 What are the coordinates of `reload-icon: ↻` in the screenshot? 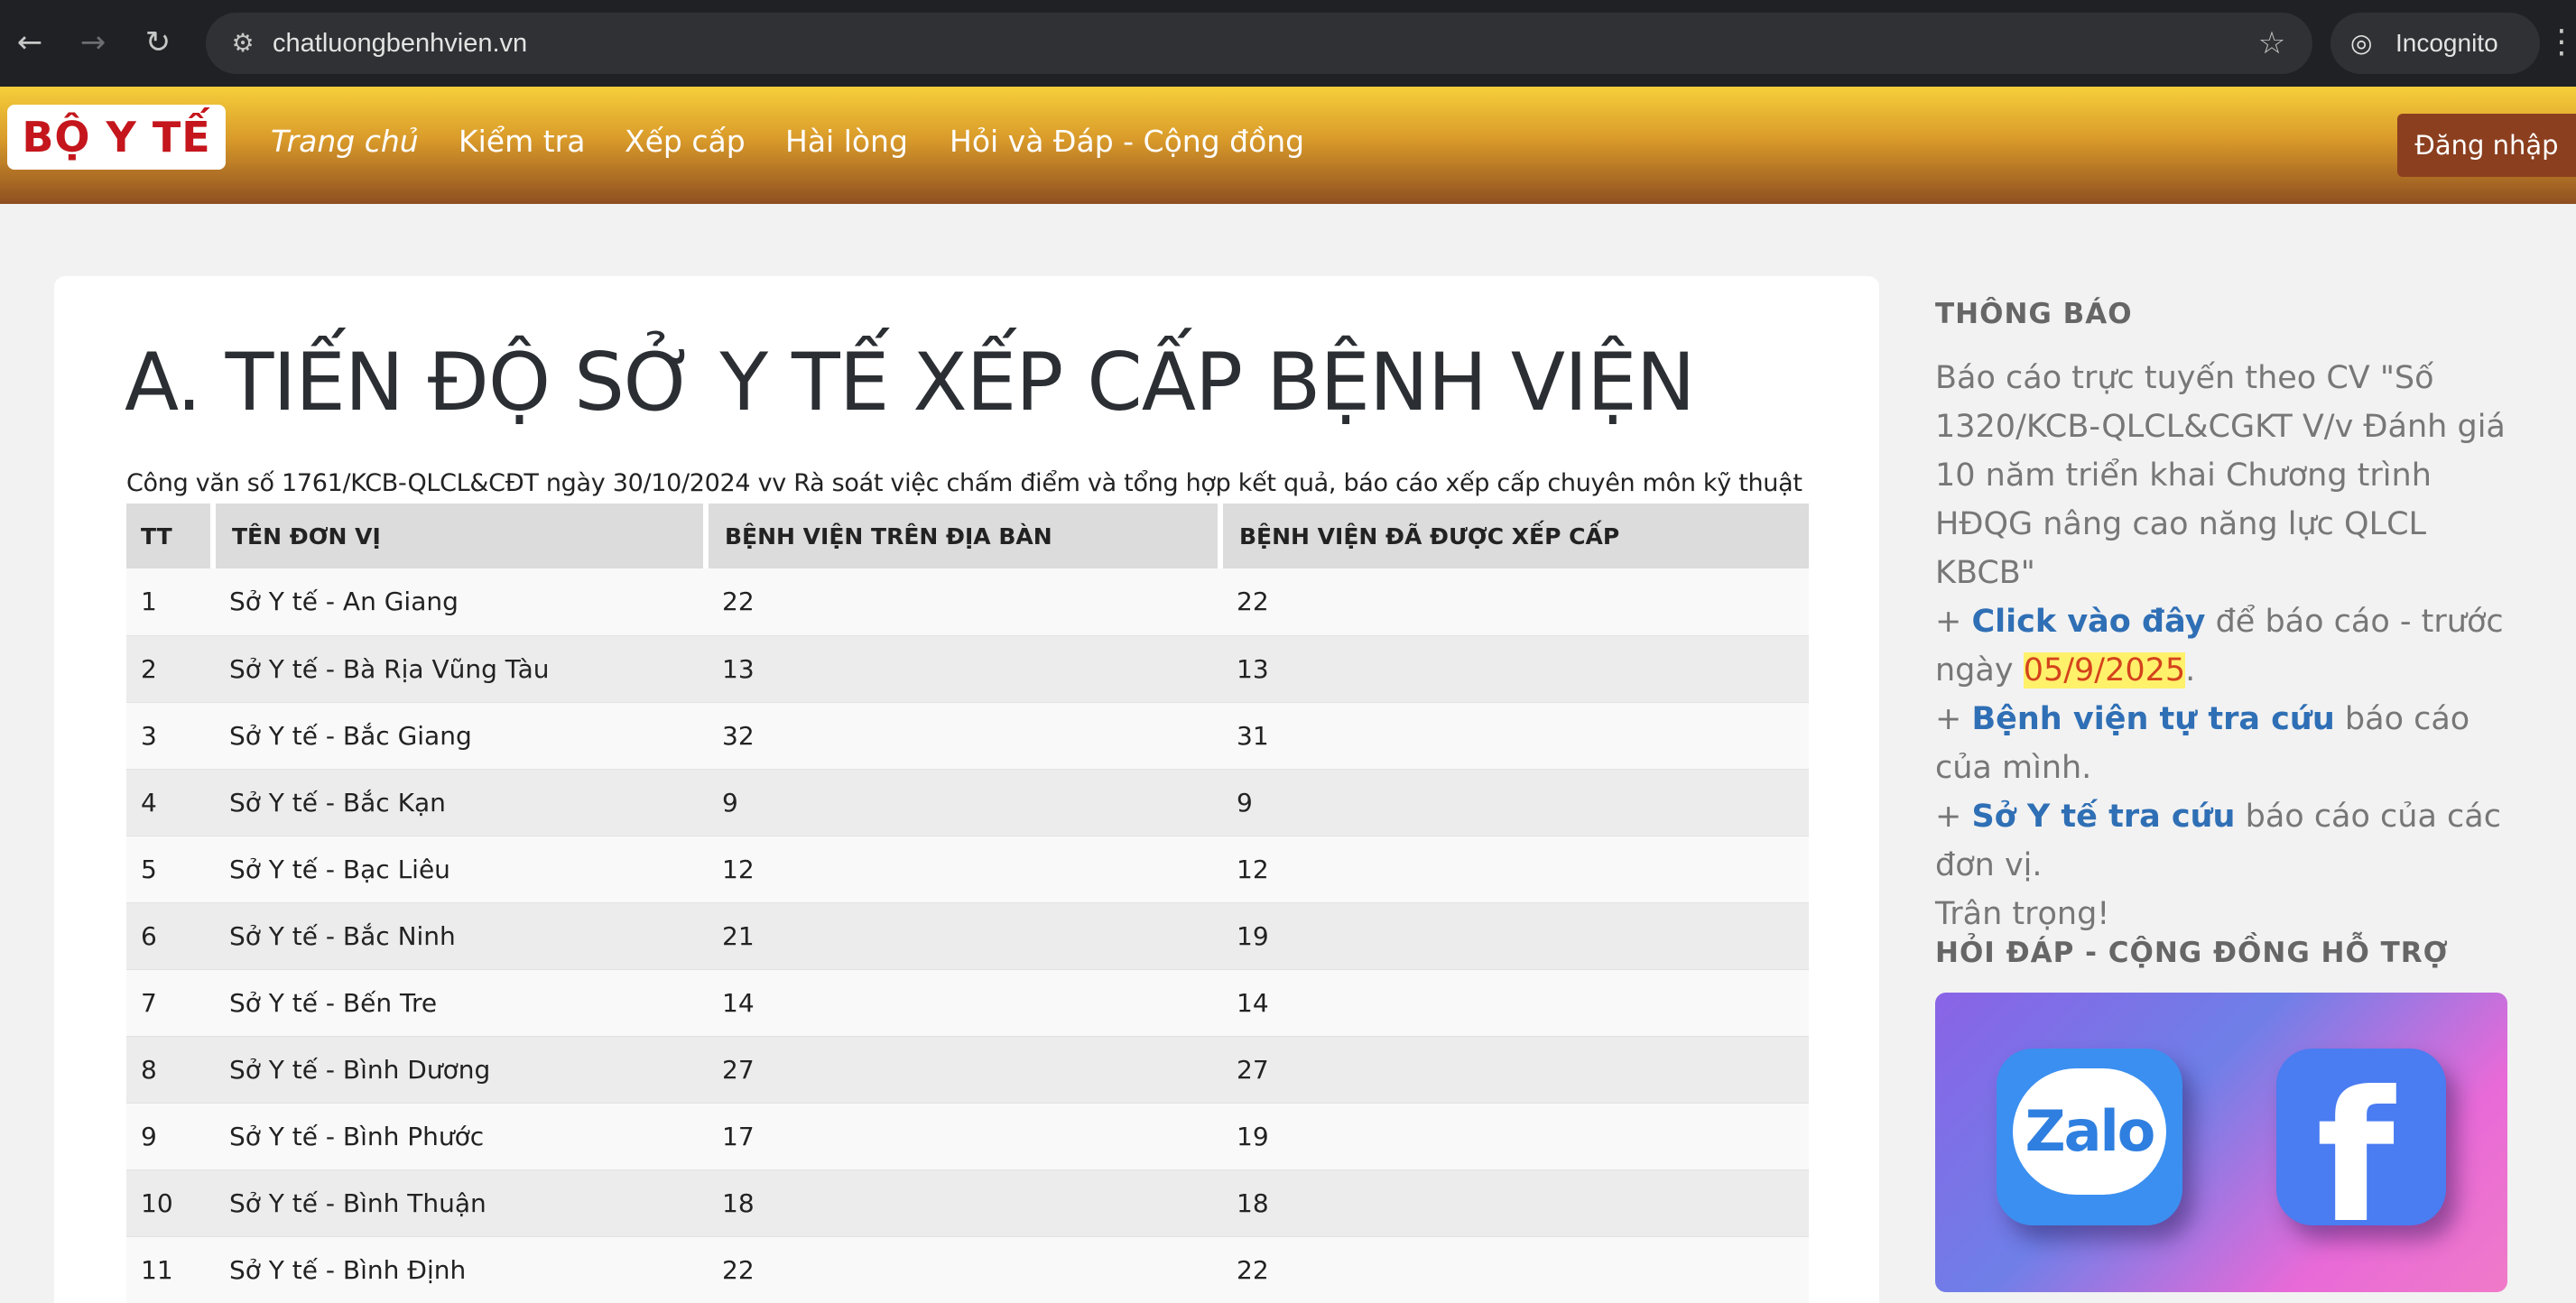 It's located at (158, 42).